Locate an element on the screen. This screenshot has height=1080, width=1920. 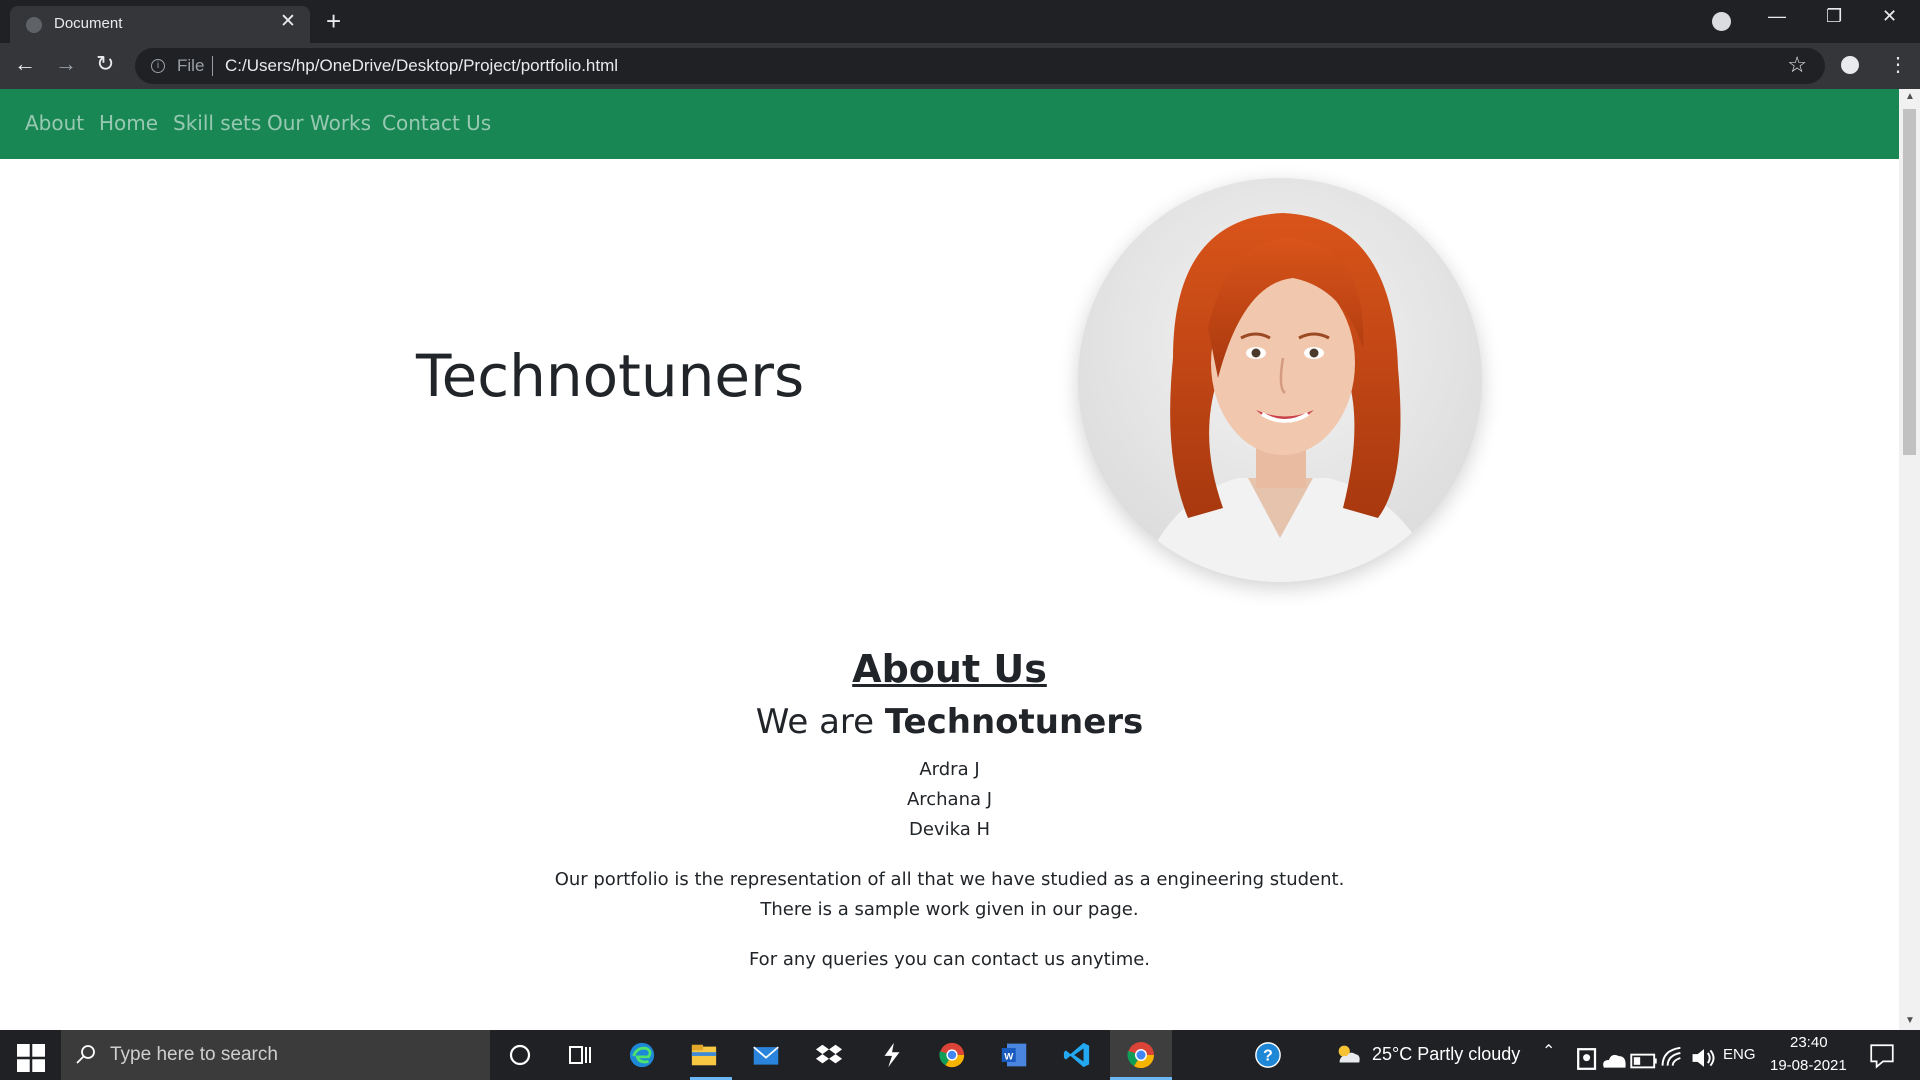
clock-date: 19-08-2021 is located at coordinates (1808, 1065).